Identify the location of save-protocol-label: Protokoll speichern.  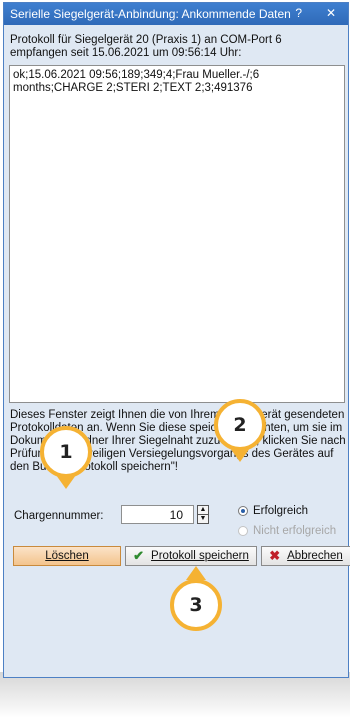
(200, 556).